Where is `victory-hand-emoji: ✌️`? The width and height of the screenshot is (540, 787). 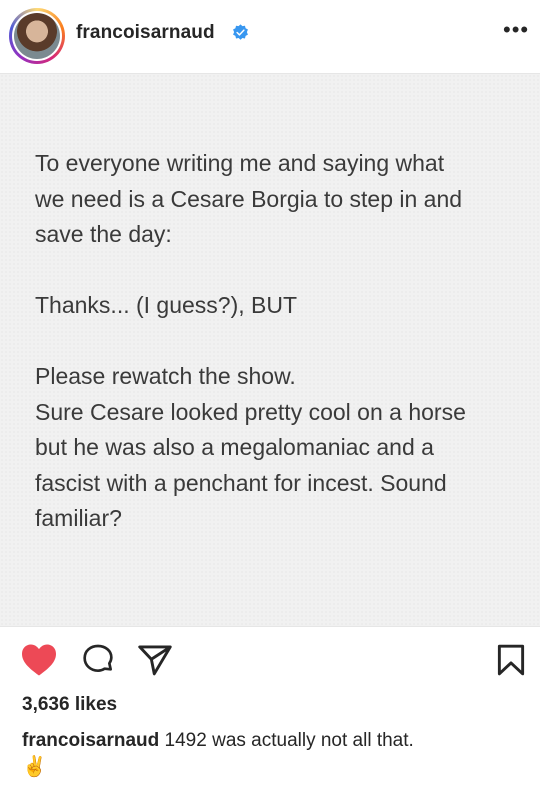 victory-hand-emoji: ✌️ is located at coordinates (34, 767).